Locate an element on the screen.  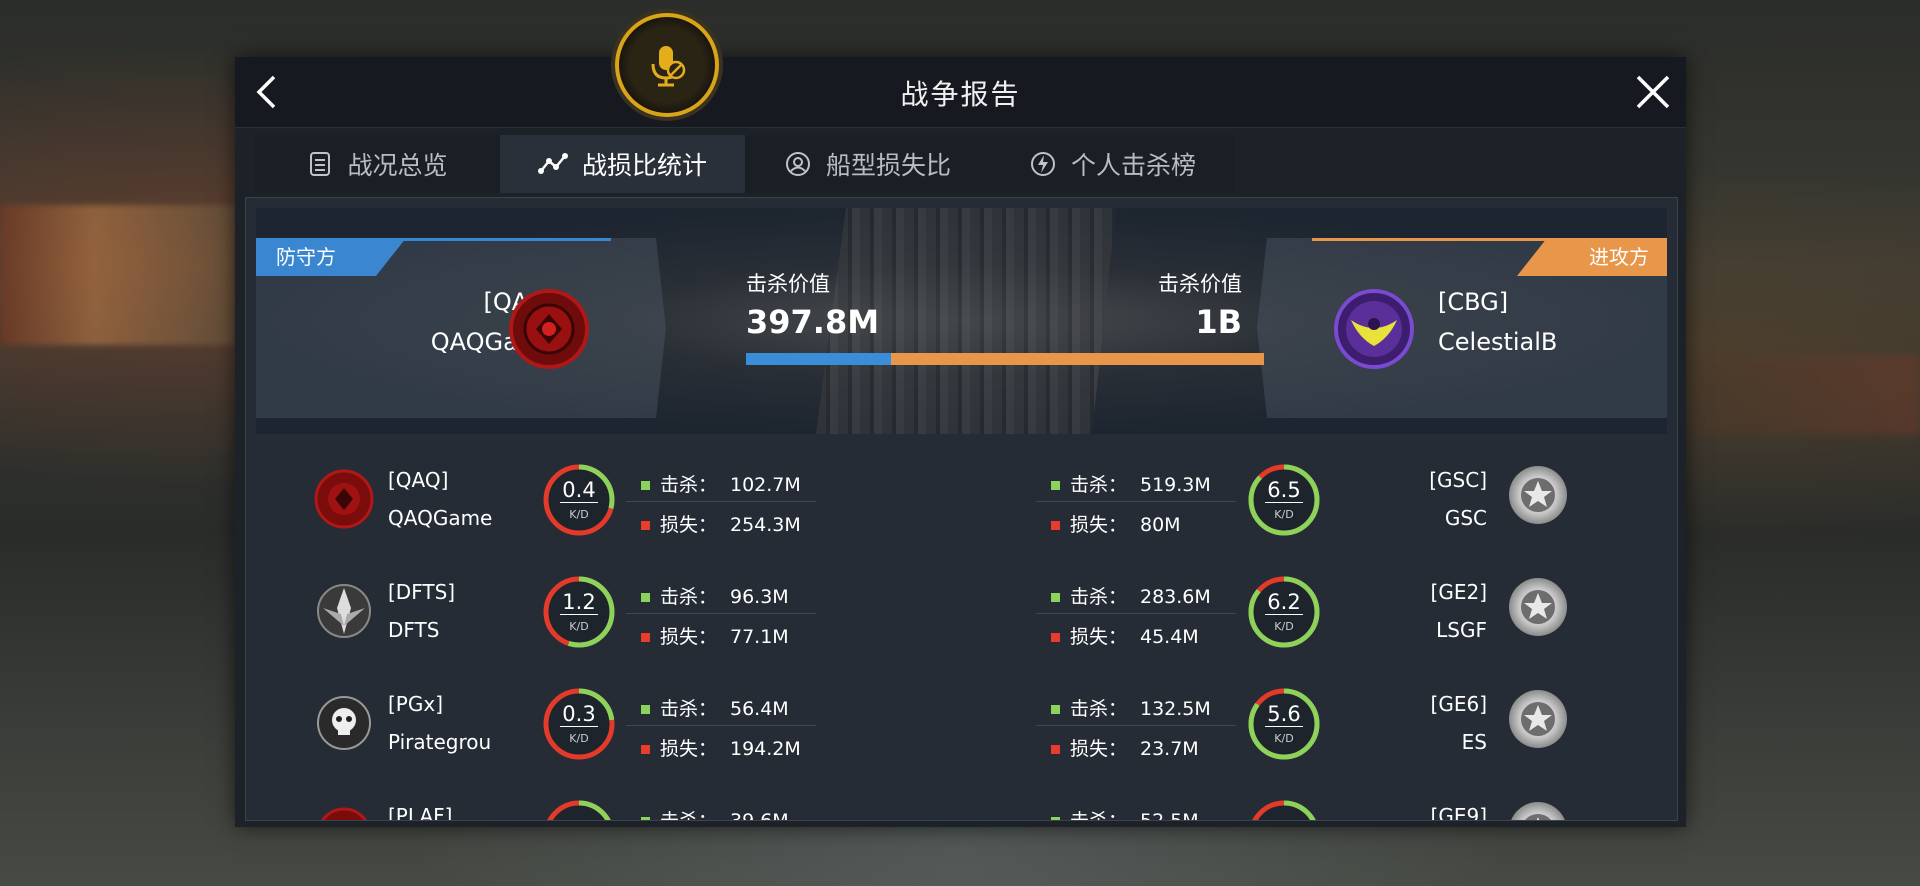
attacker-logo is located at coordinates (1374, 331).